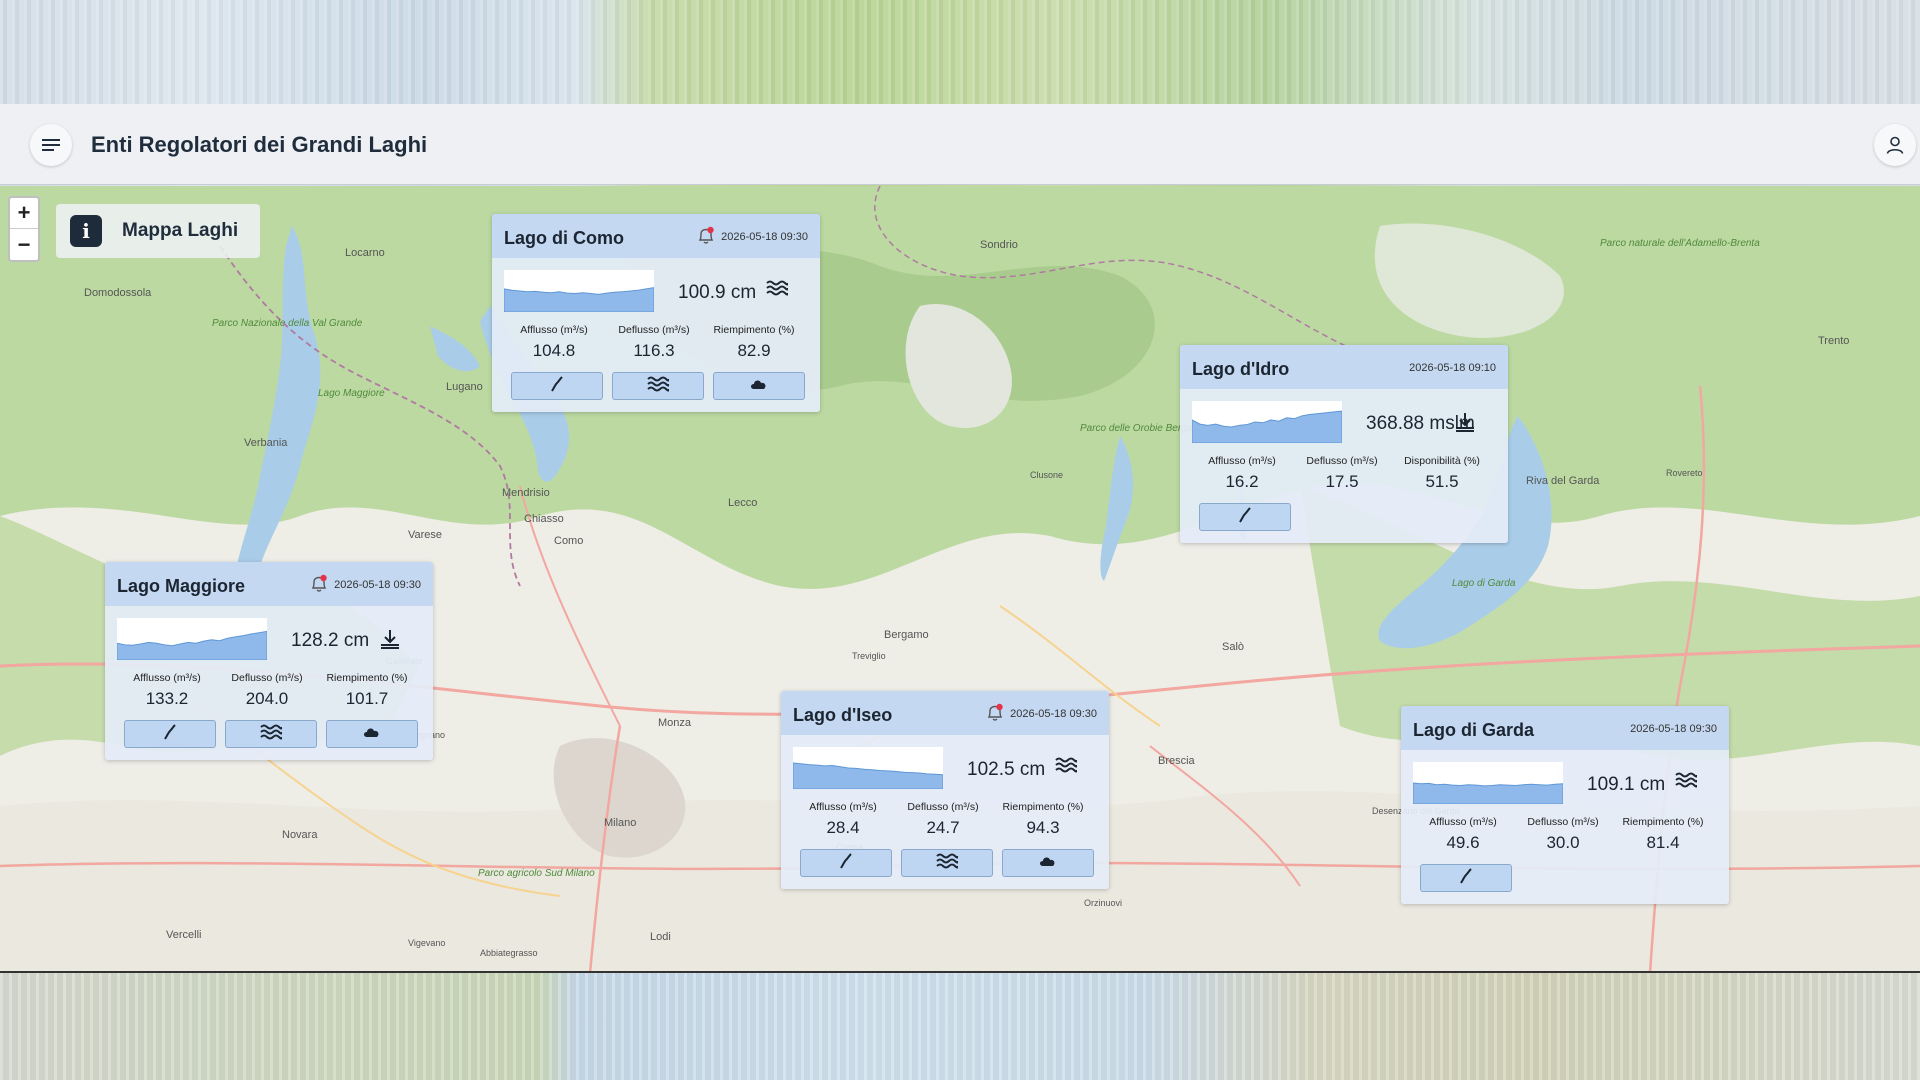 This screenshot has width=1920, height=1080. I want to click on map-place-label: Brescia, so click(1177, 761).